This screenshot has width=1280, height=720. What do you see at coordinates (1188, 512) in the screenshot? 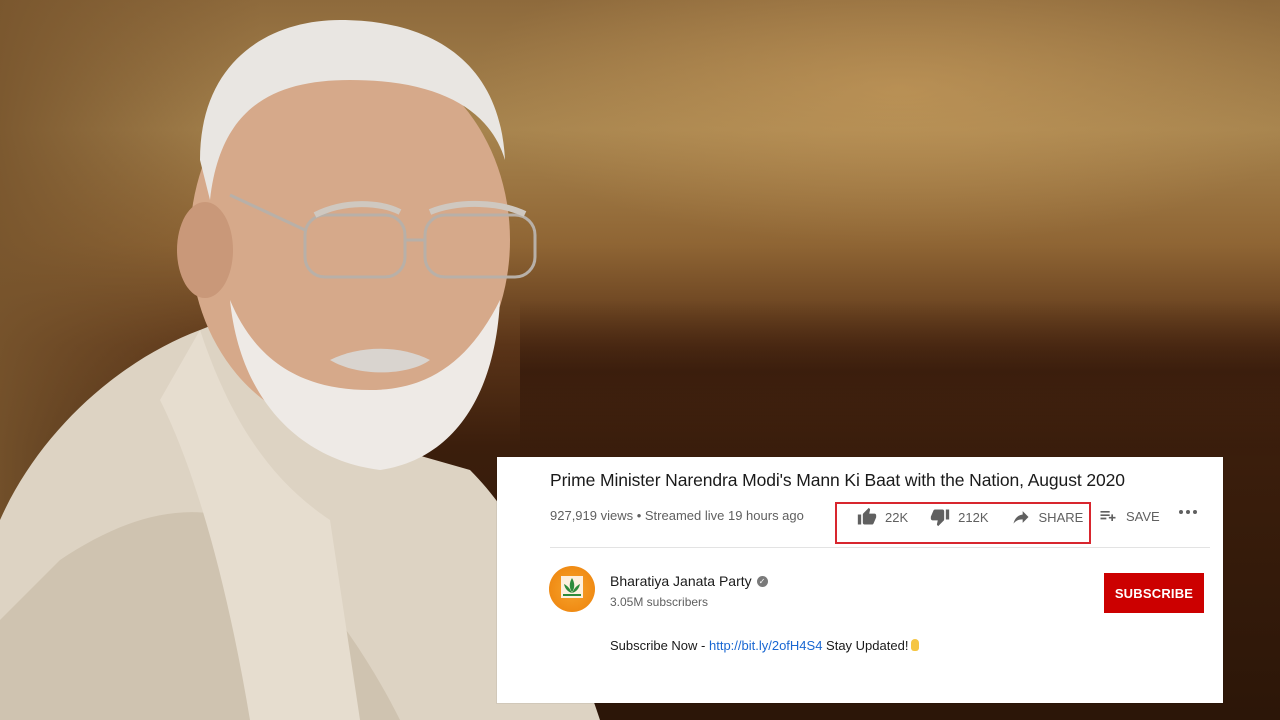
I see `more-icon` at bounding box center [1188, 512].